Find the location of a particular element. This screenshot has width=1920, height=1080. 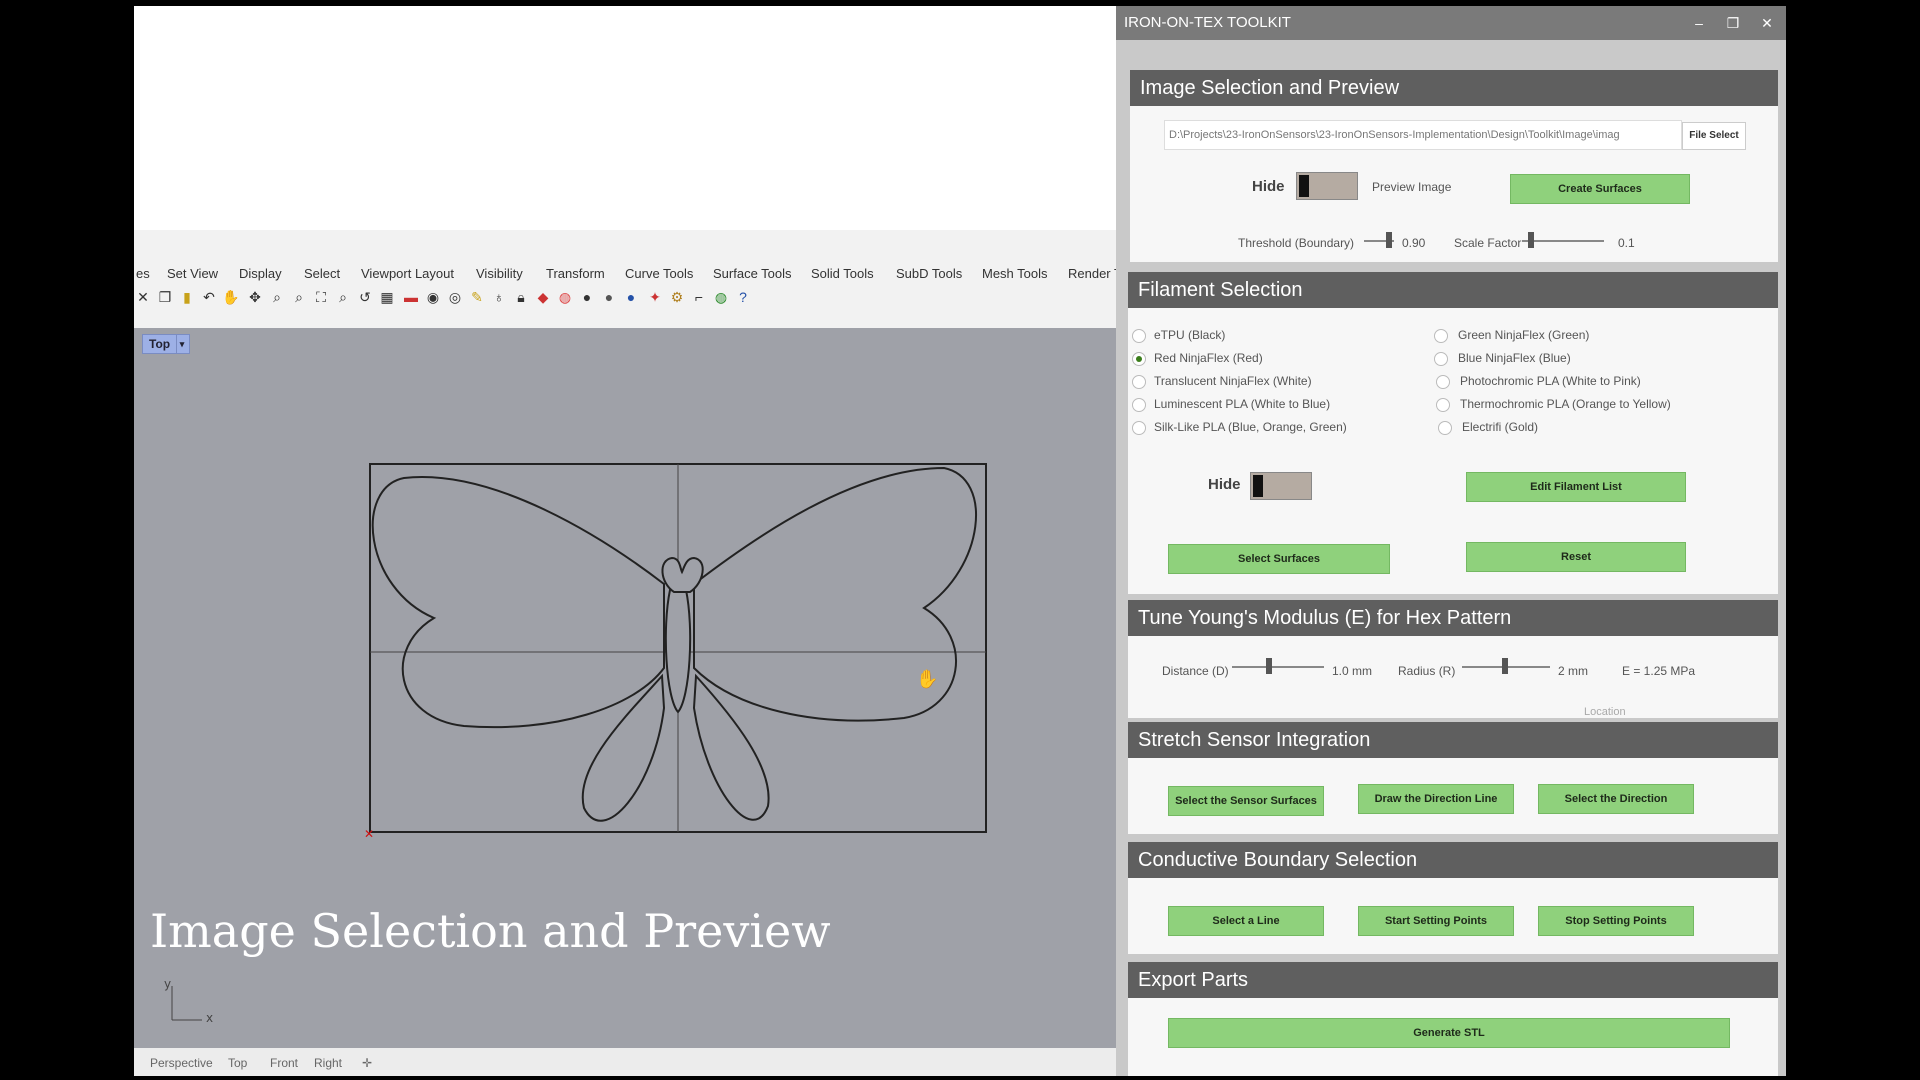

minimize-icon: – is located at coordinates (1699, 23).